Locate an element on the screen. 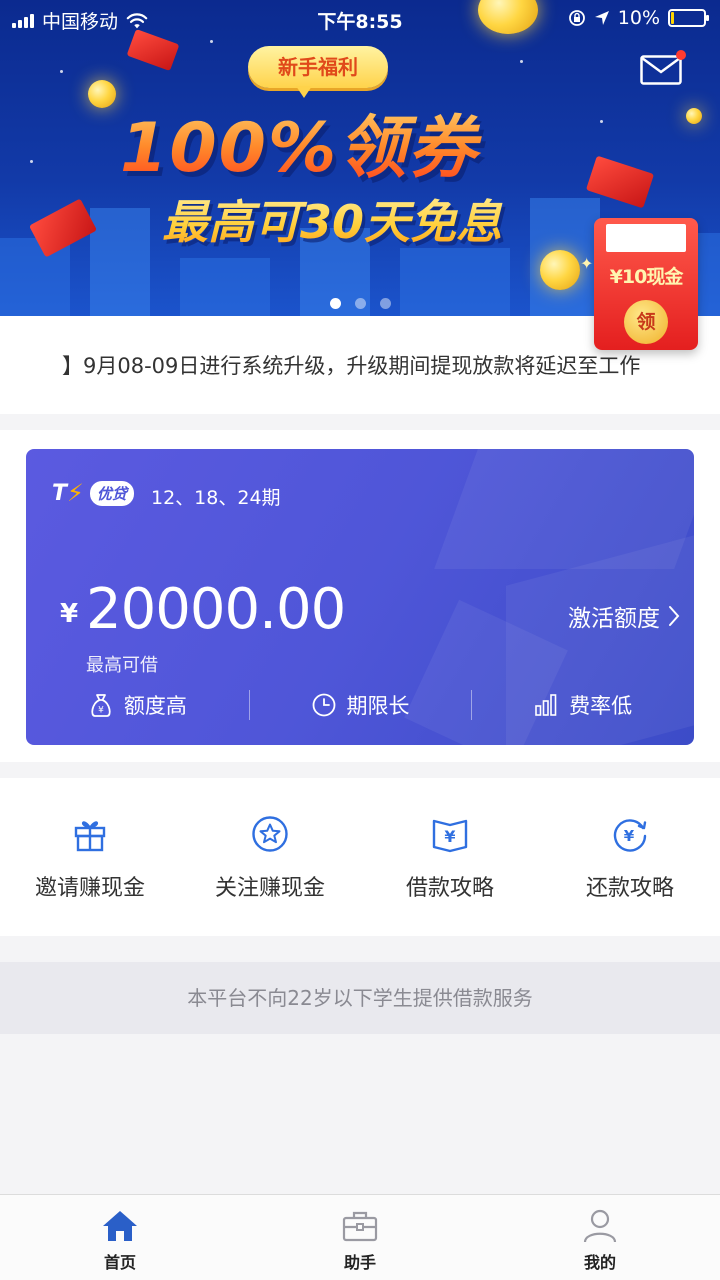 The width and height of the screenshot is (720, 1280). red-packet-paper is located at coordinates (646, 238).